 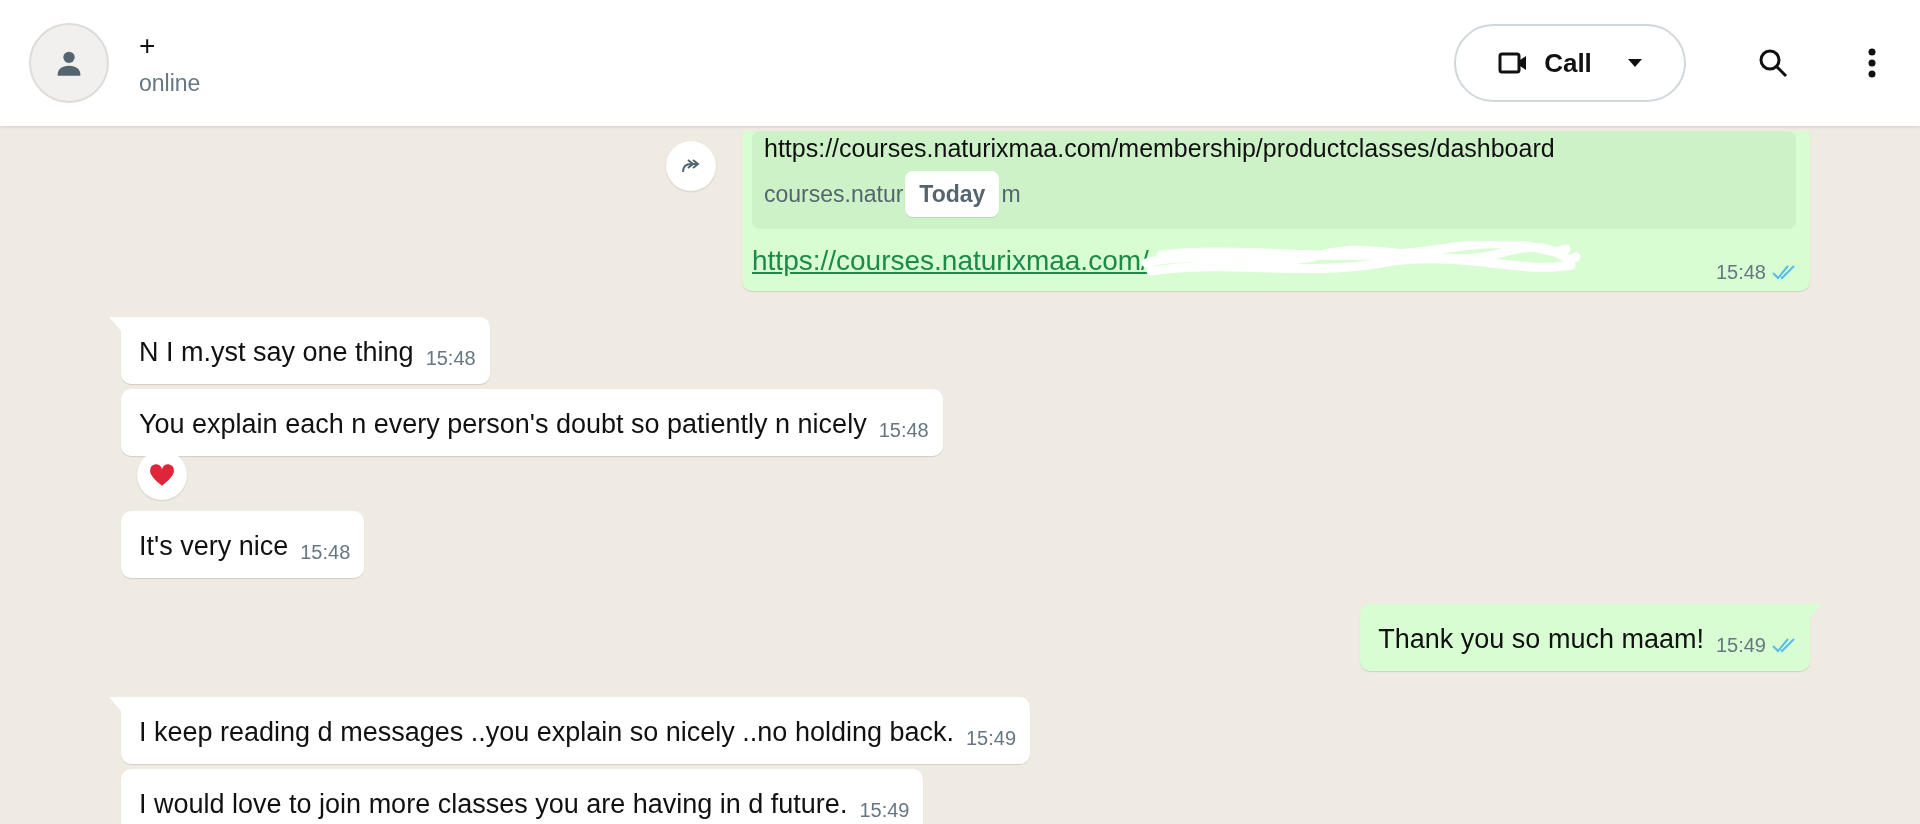 What do you see at coordinates (214, 546) in the screenshot?
I see `message-text: It's very nice` at bounding box center [214, 546].